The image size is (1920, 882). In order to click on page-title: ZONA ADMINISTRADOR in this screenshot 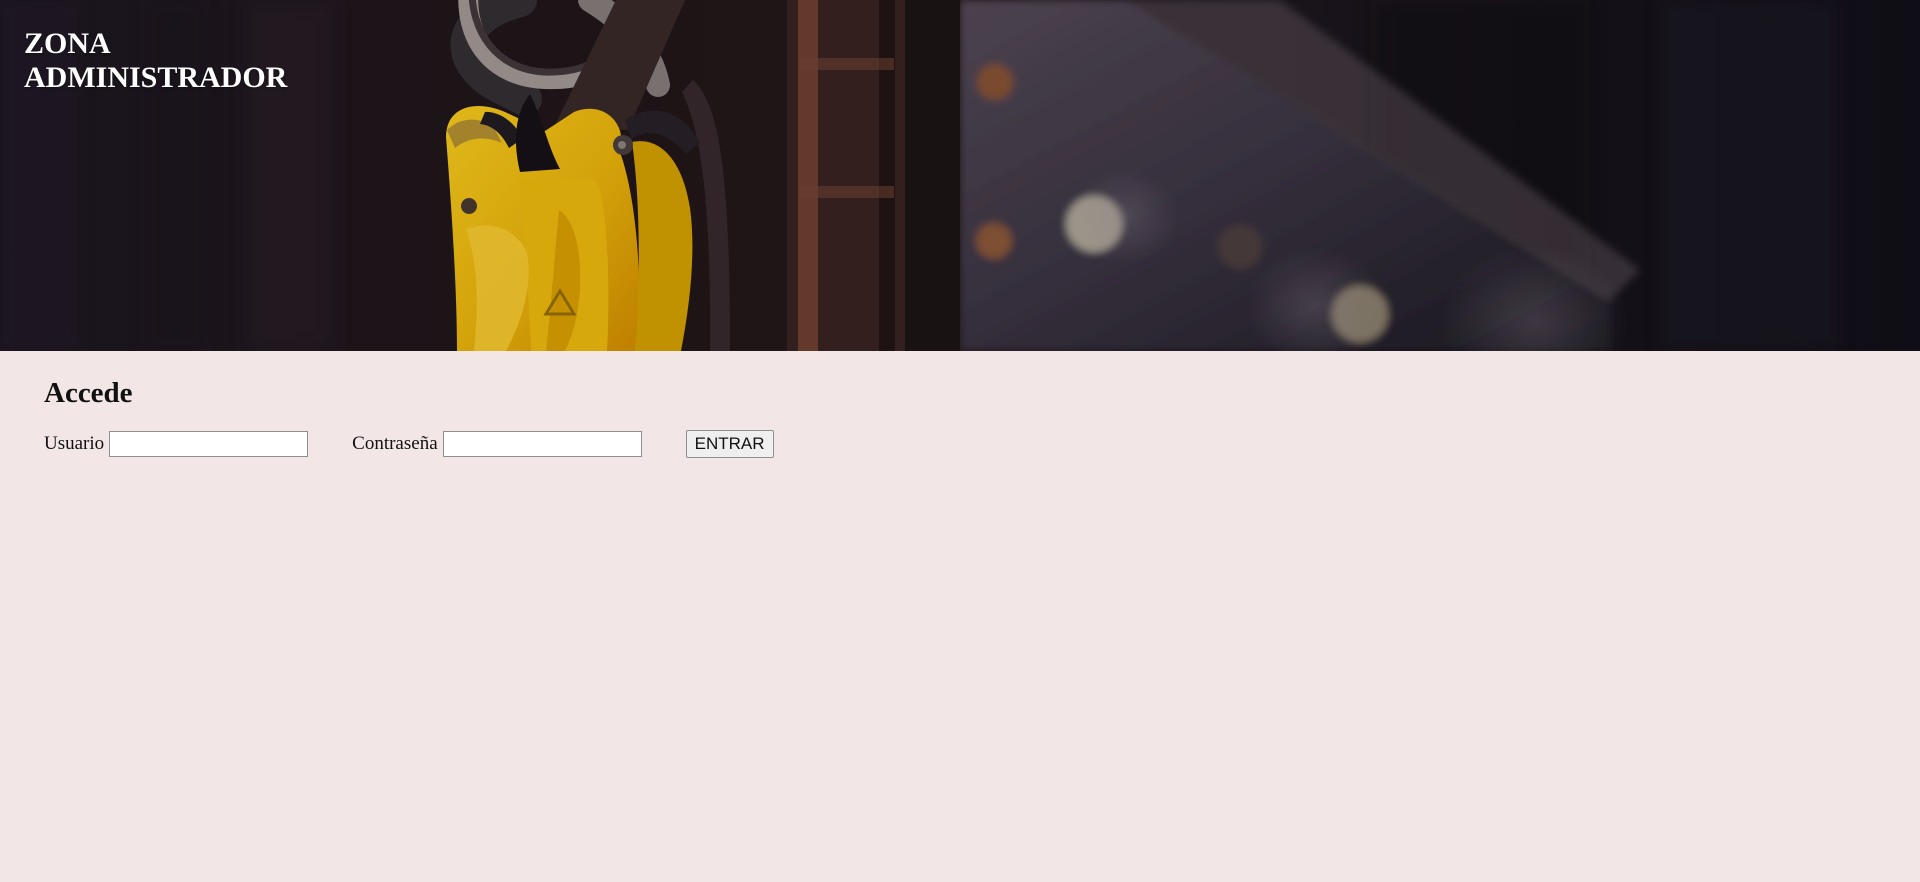, I will do `click(194, 61)`.